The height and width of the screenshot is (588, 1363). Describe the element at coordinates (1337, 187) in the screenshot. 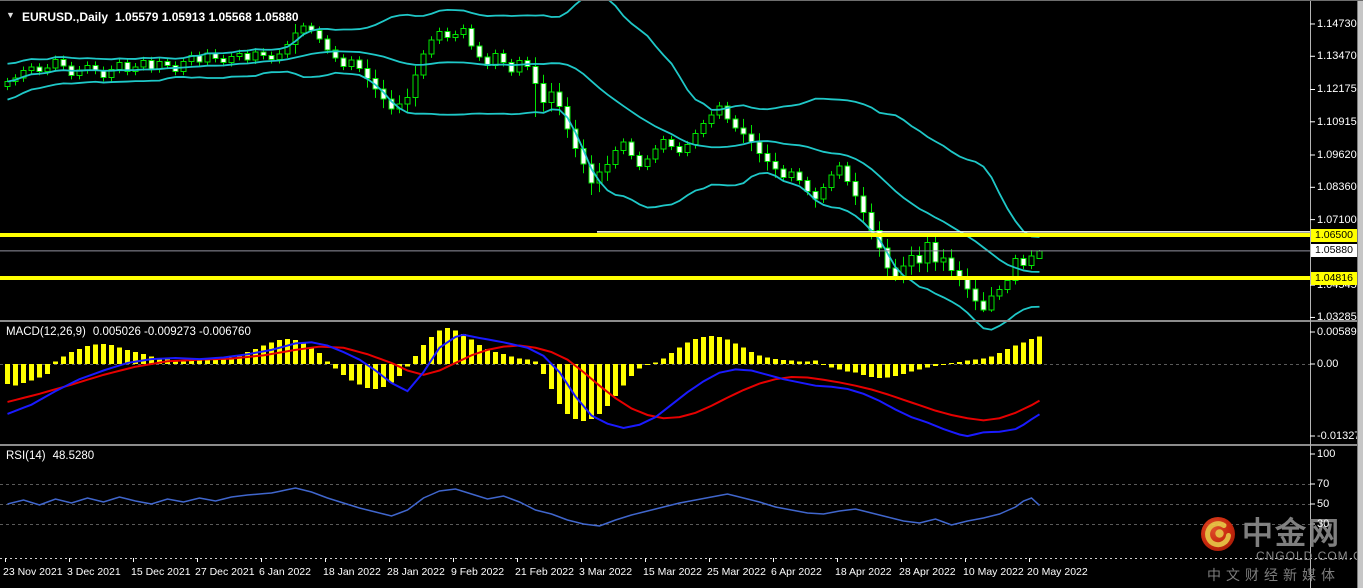

I see `price-tick-label: 1.08360` at that location.